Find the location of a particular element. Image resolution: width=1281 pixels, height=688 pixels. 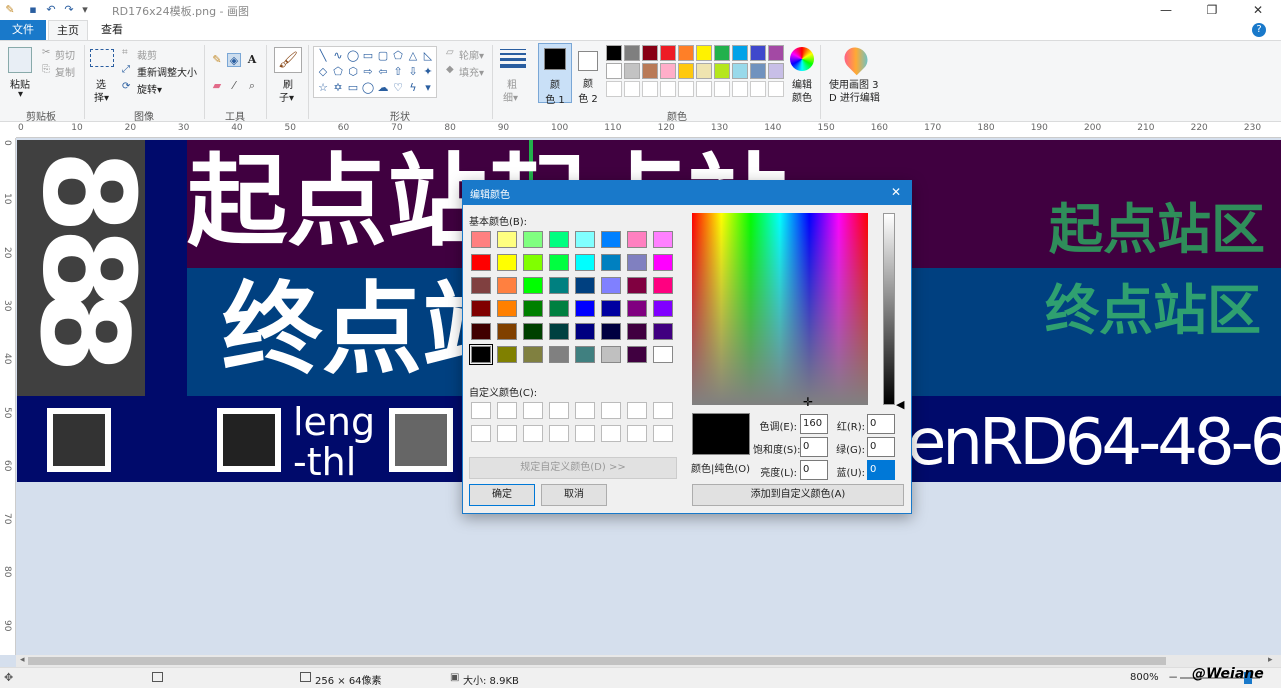

rectangle-shape-icon: ▭ is located at coordinates (368, 55).